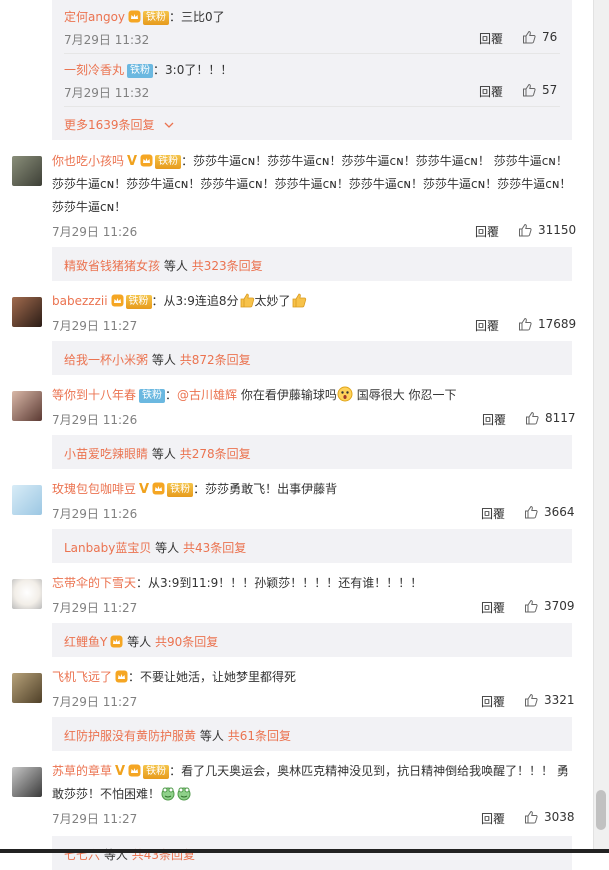 Image resolution: width=609 pixels, height=870 pixels. What do you see at coordinates (559, 512) in the screenshot?
I see `like-count: 3664` at bounding box center [559, 512].